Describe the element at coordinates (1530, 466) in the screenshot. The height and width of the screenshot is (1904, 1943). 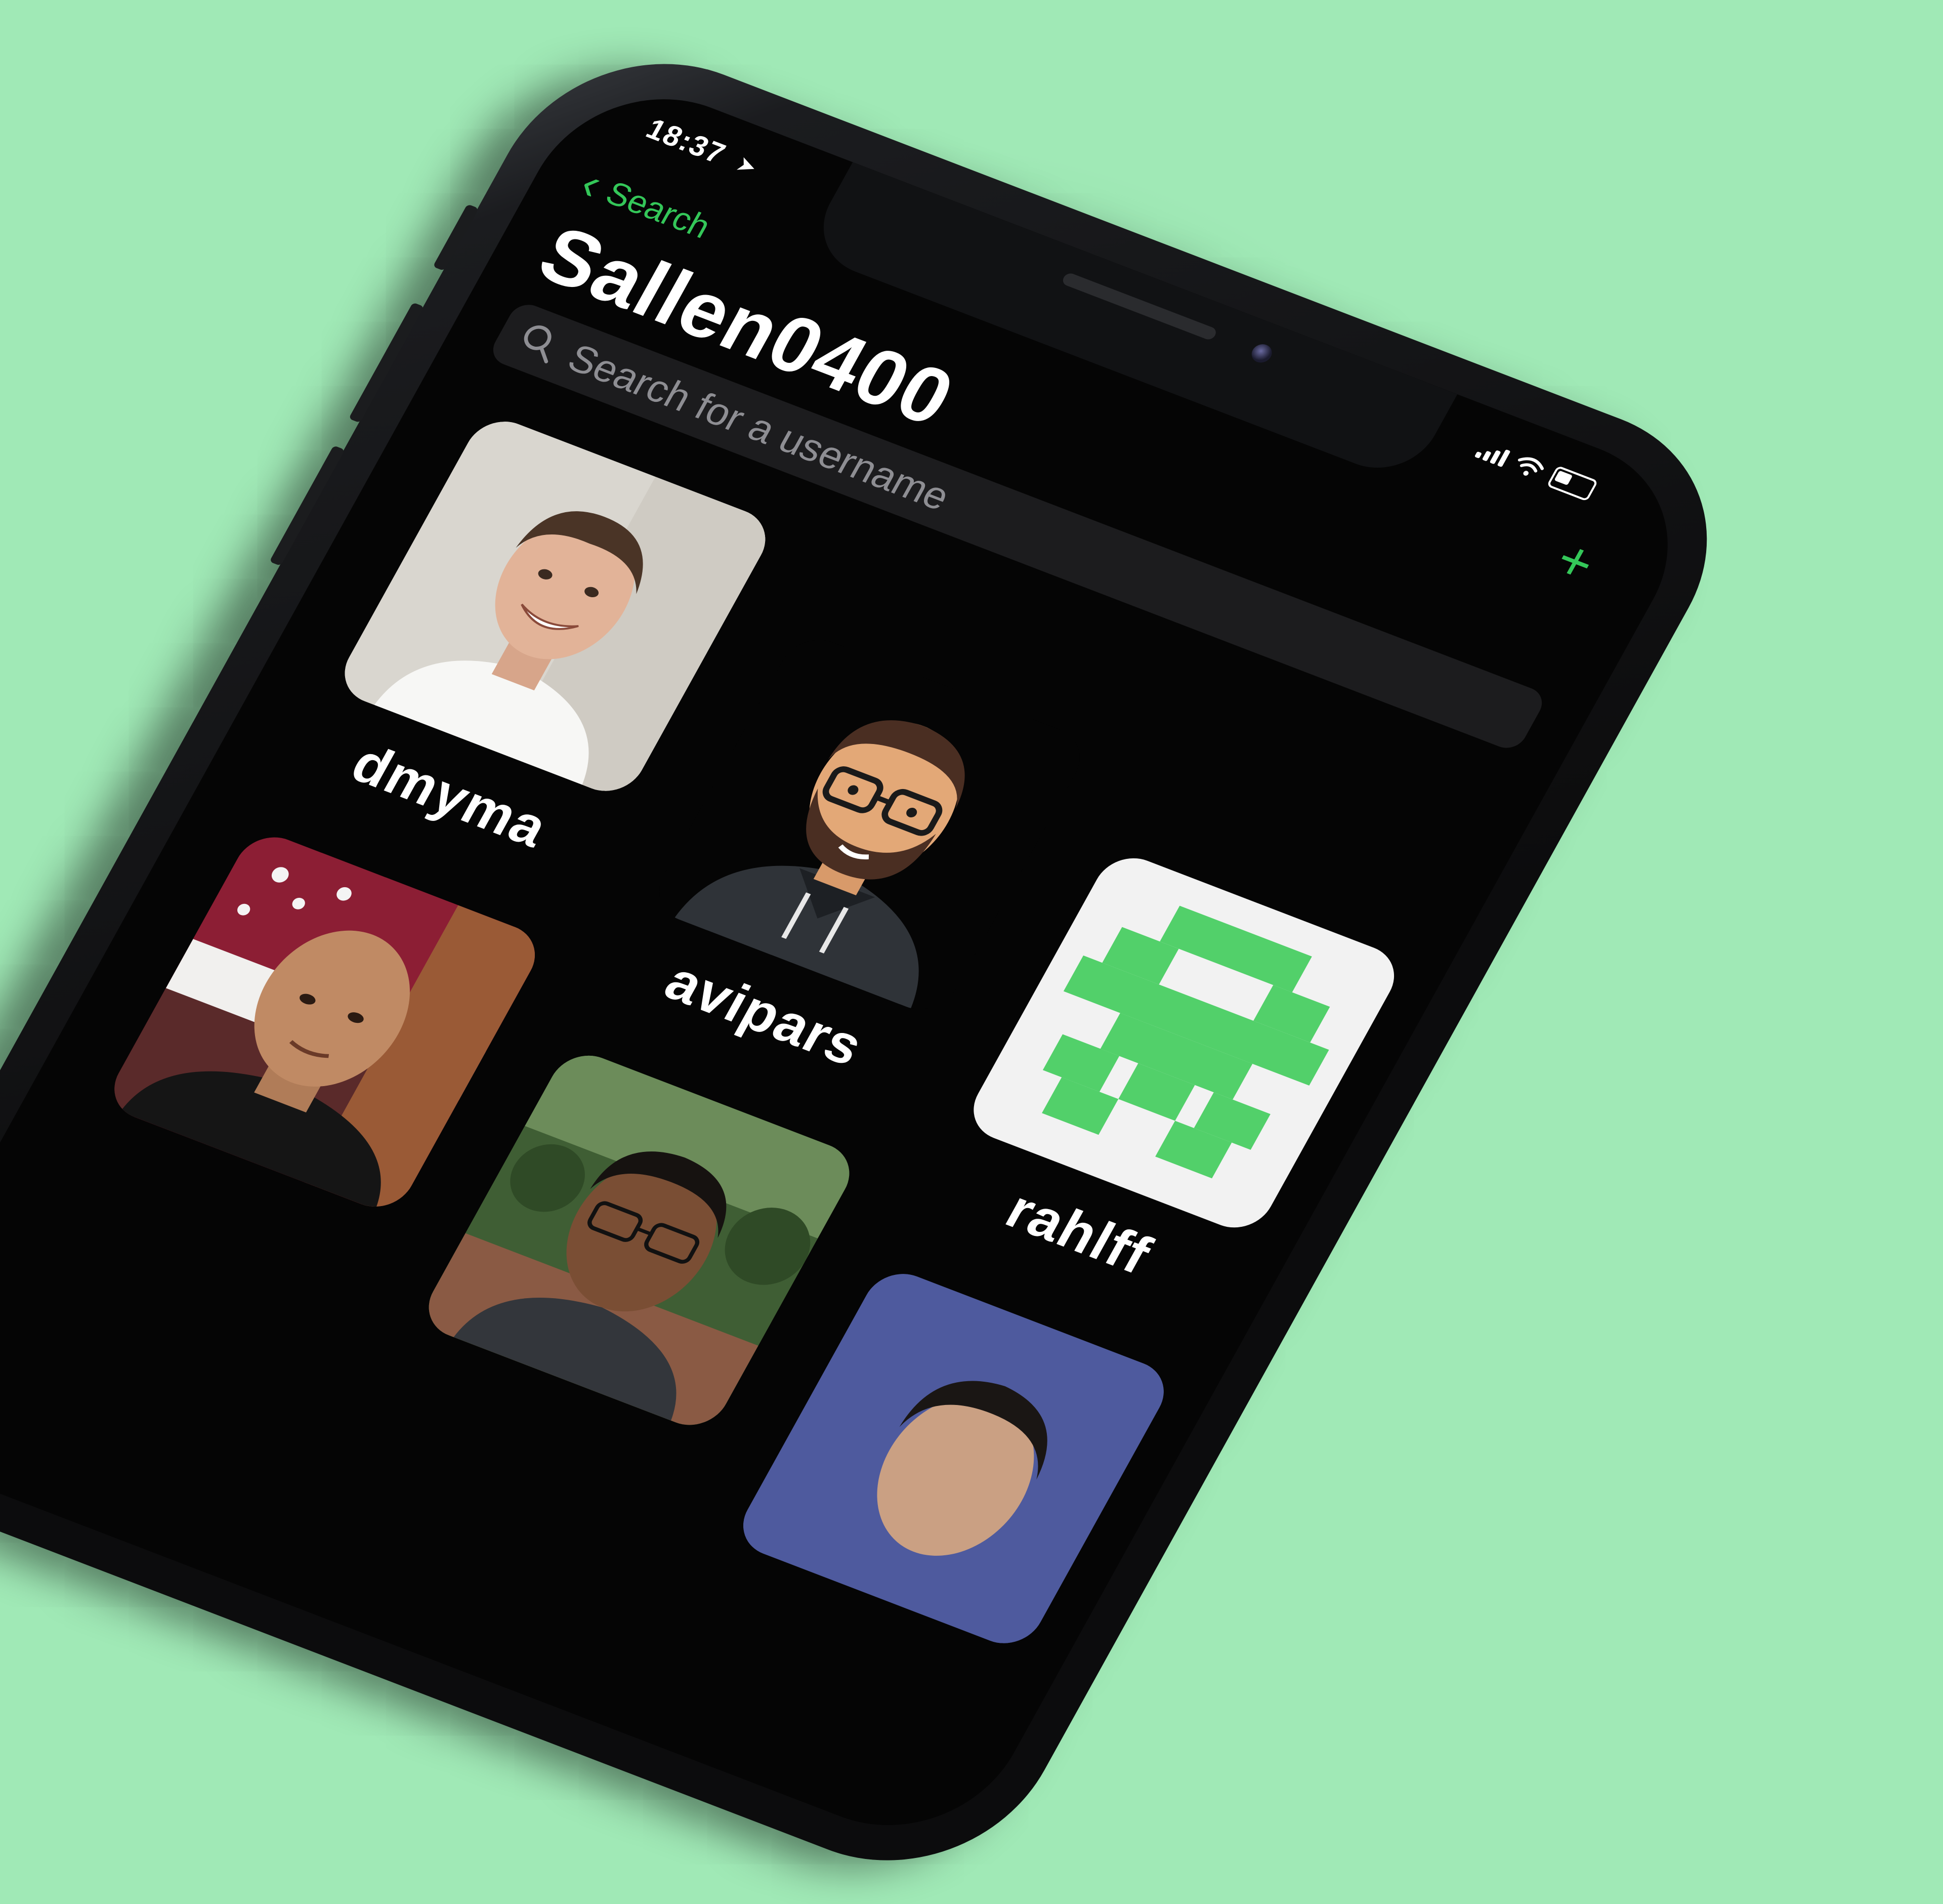
I see `wifi-icon` at that location.